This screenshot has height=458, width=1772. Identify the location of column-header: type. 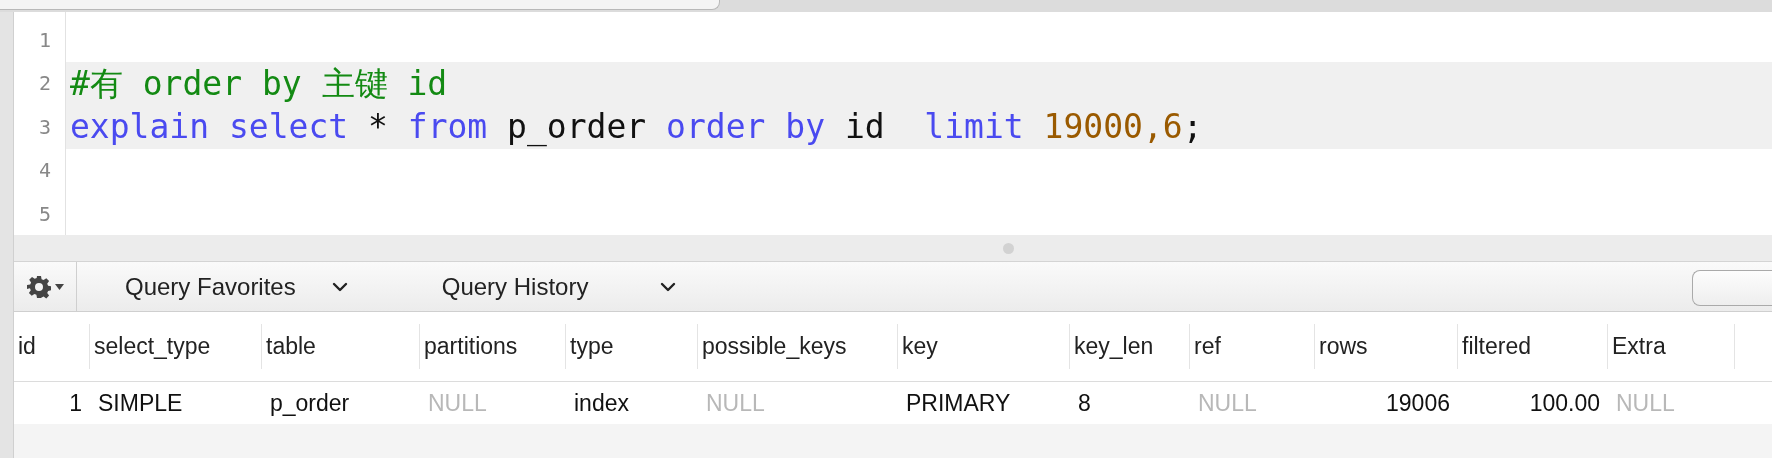
(592, 346).